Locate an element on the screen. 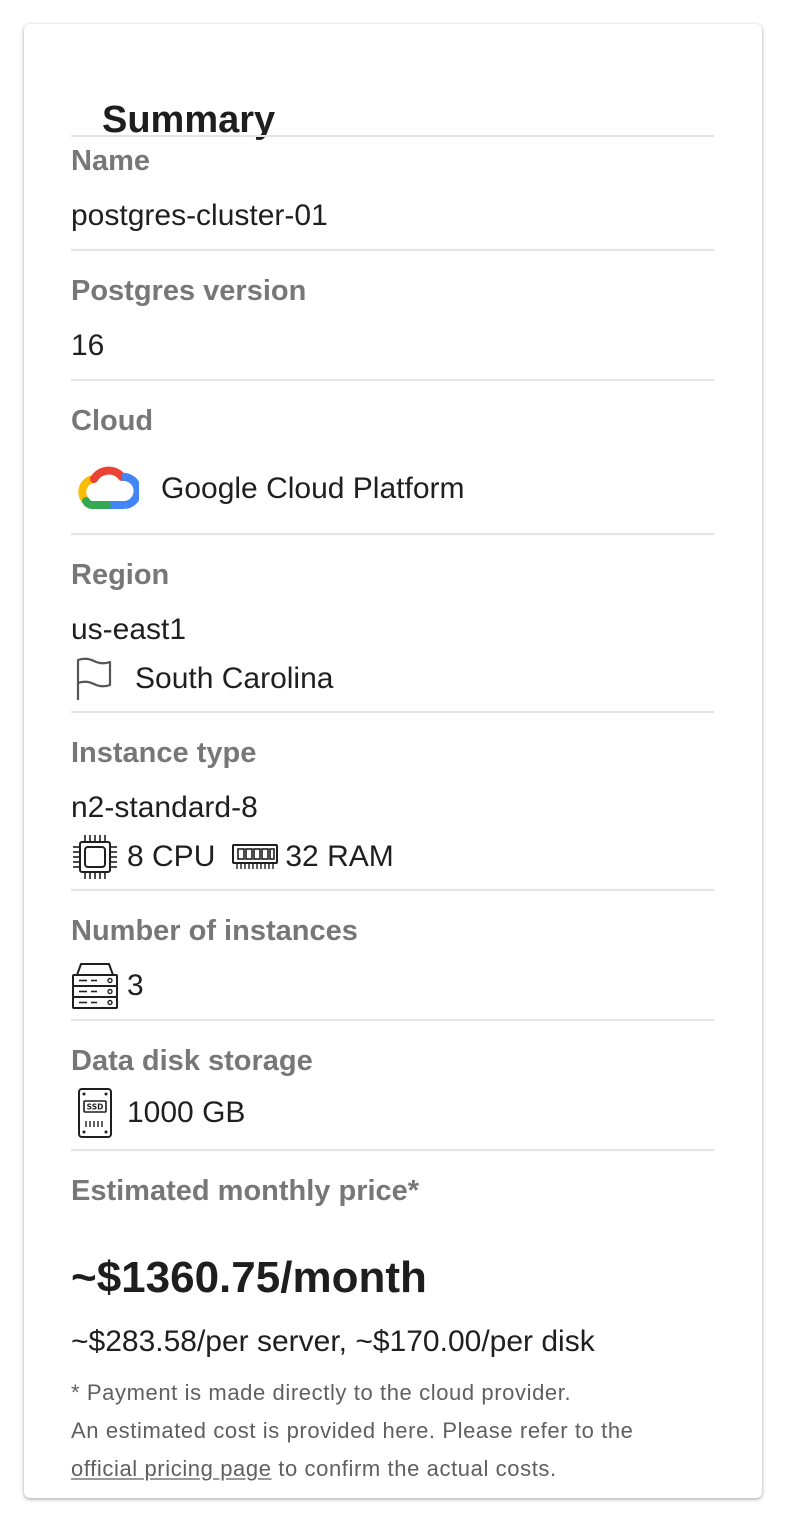 The image size is (794, 1530). region-value: us-east1 is located at coordinates (129, 629).